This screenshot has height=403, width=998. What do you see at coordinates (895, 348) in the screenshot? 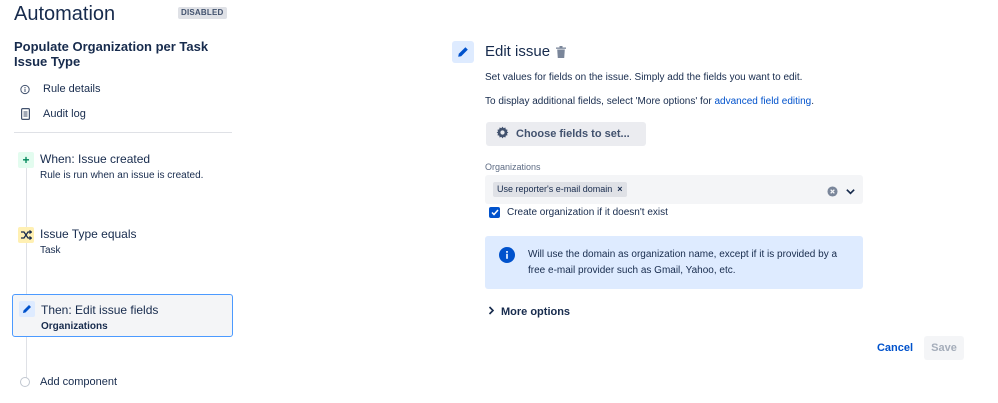
I see `cancel-button: Cancel` at bounding box center [895, 348].